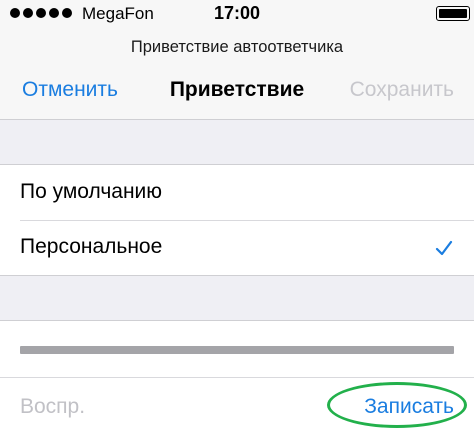  Describe the element at coordinates (409, 407) in the screenshot. I see `record-button: Записать` at that location.